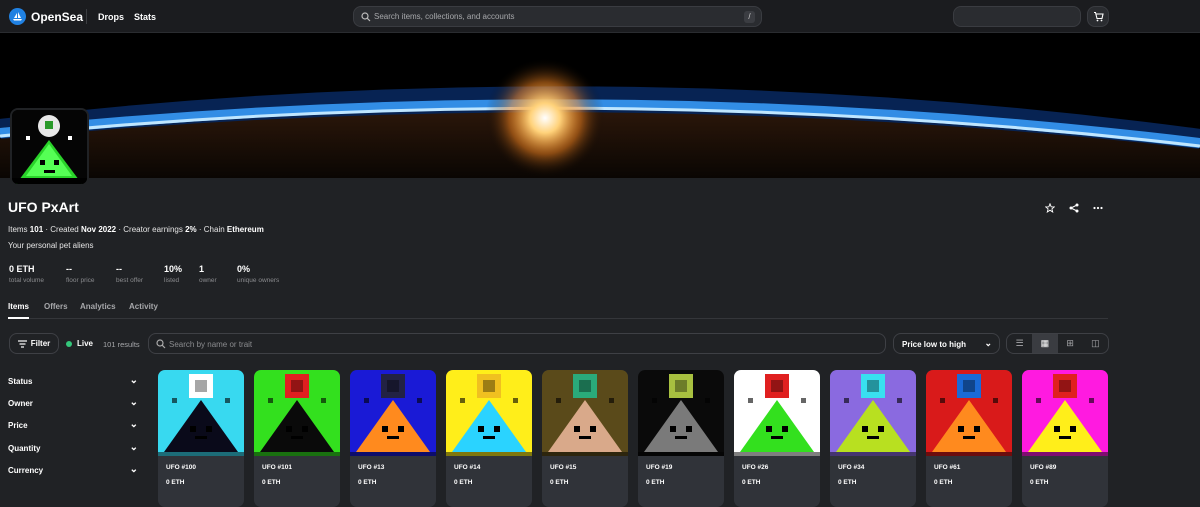 The width and height of the screenshot is (1200, 507). Describe the element at coordinates (64, 229) in the screenshot. I see `created-label: Created` at that location.